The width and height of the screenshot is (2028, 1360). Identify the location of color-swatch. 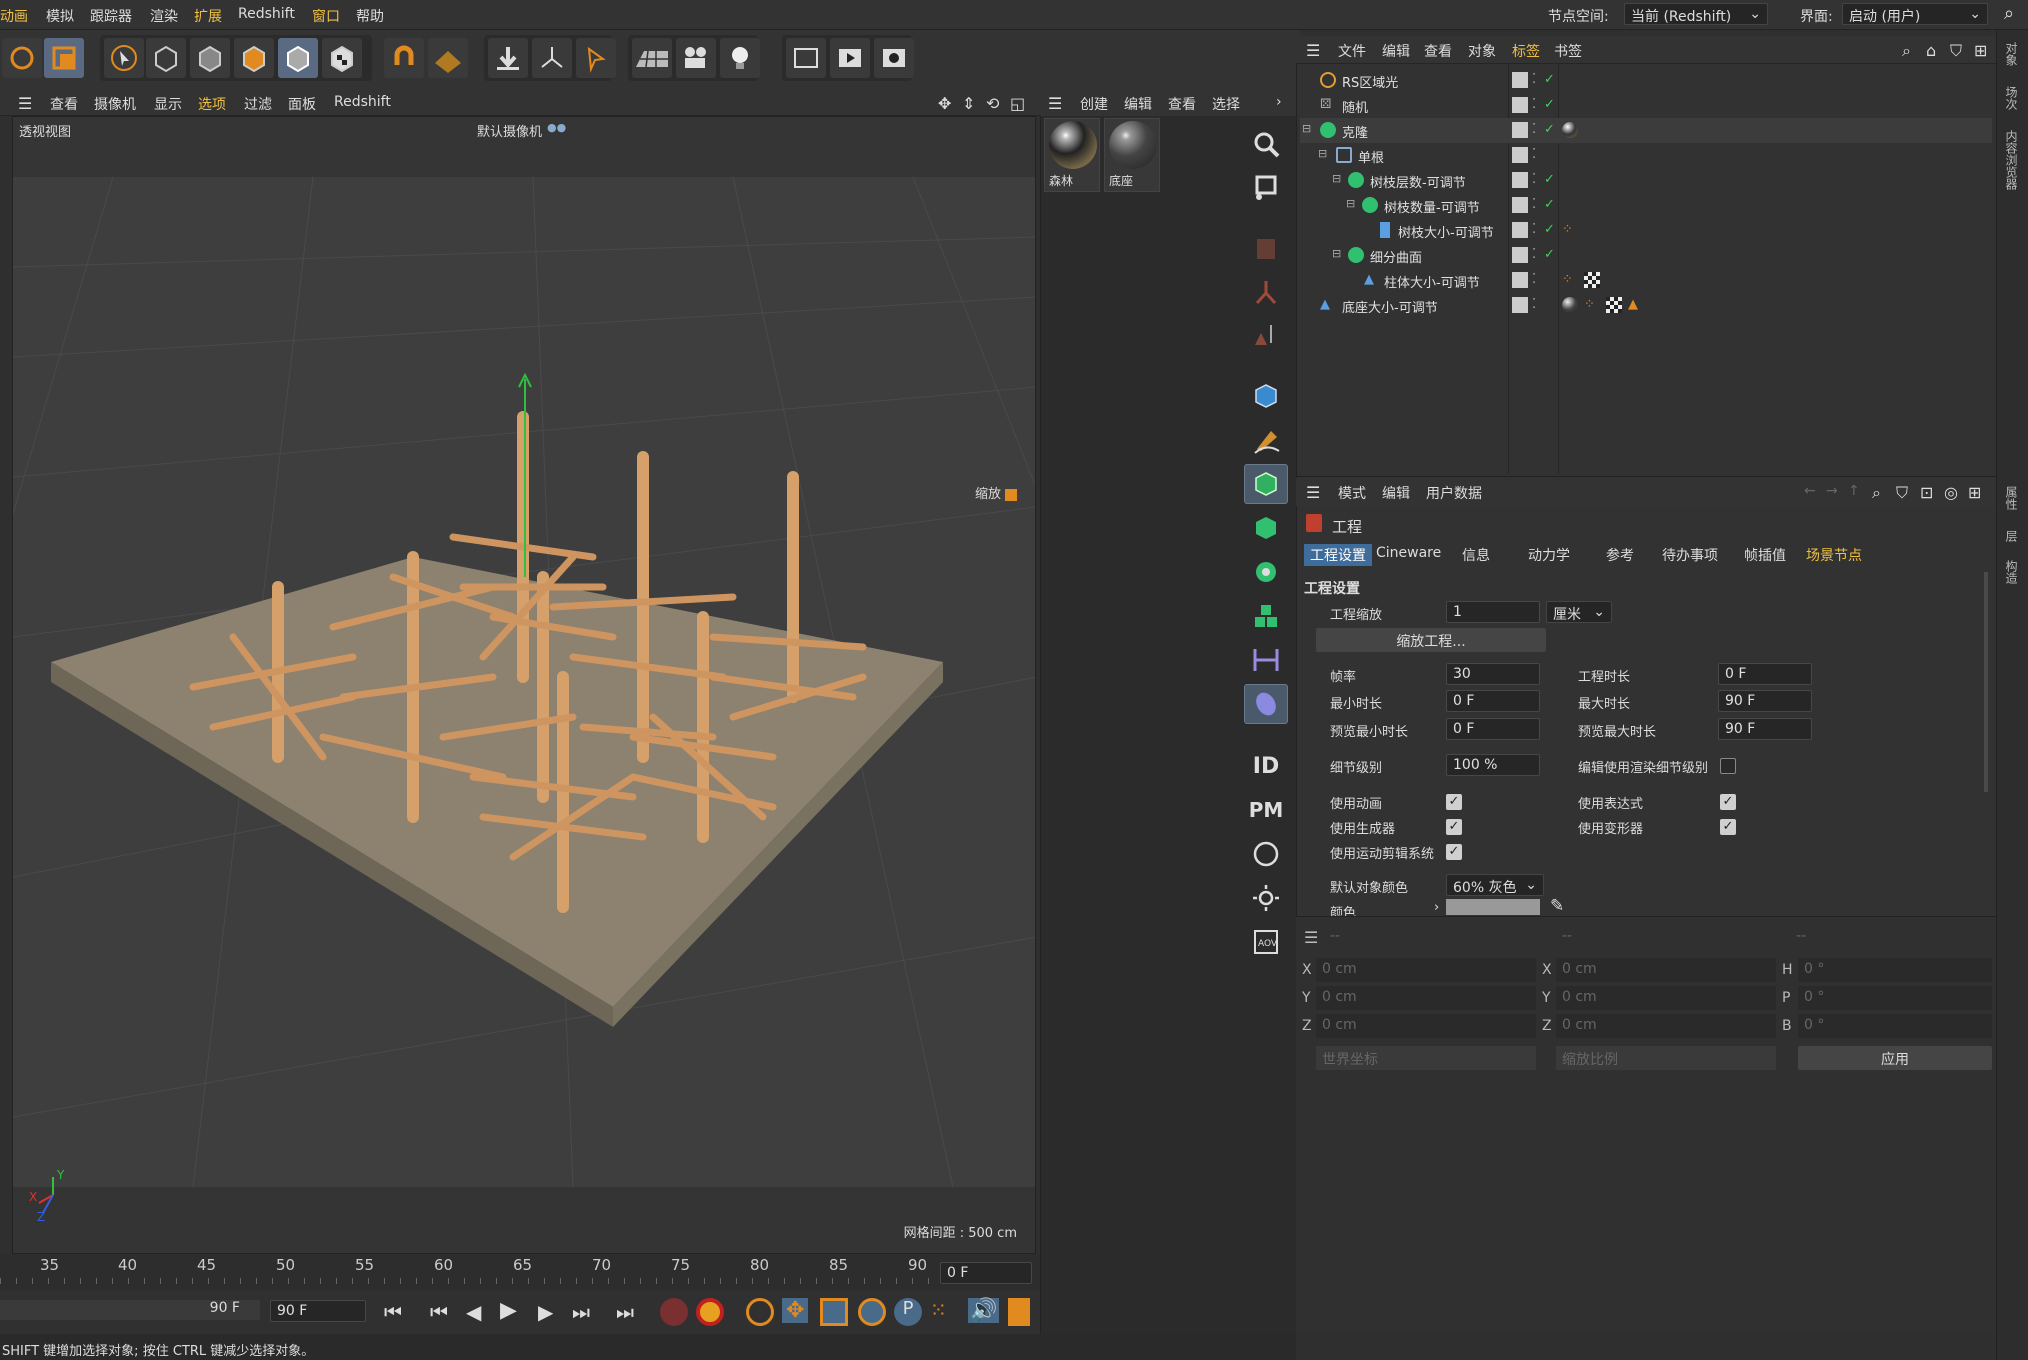
(1493, 907).